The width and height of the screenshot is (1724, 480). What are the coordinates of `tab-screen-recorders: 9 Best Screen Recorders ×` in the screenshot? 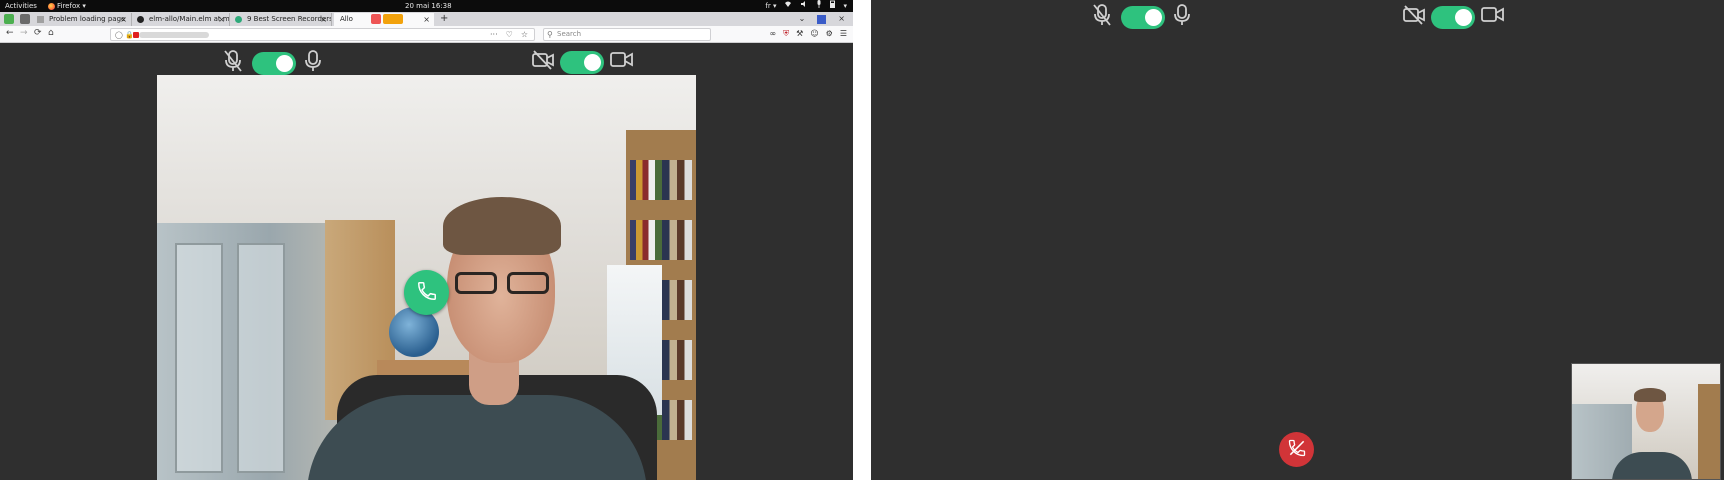 It's located at (282, 19).